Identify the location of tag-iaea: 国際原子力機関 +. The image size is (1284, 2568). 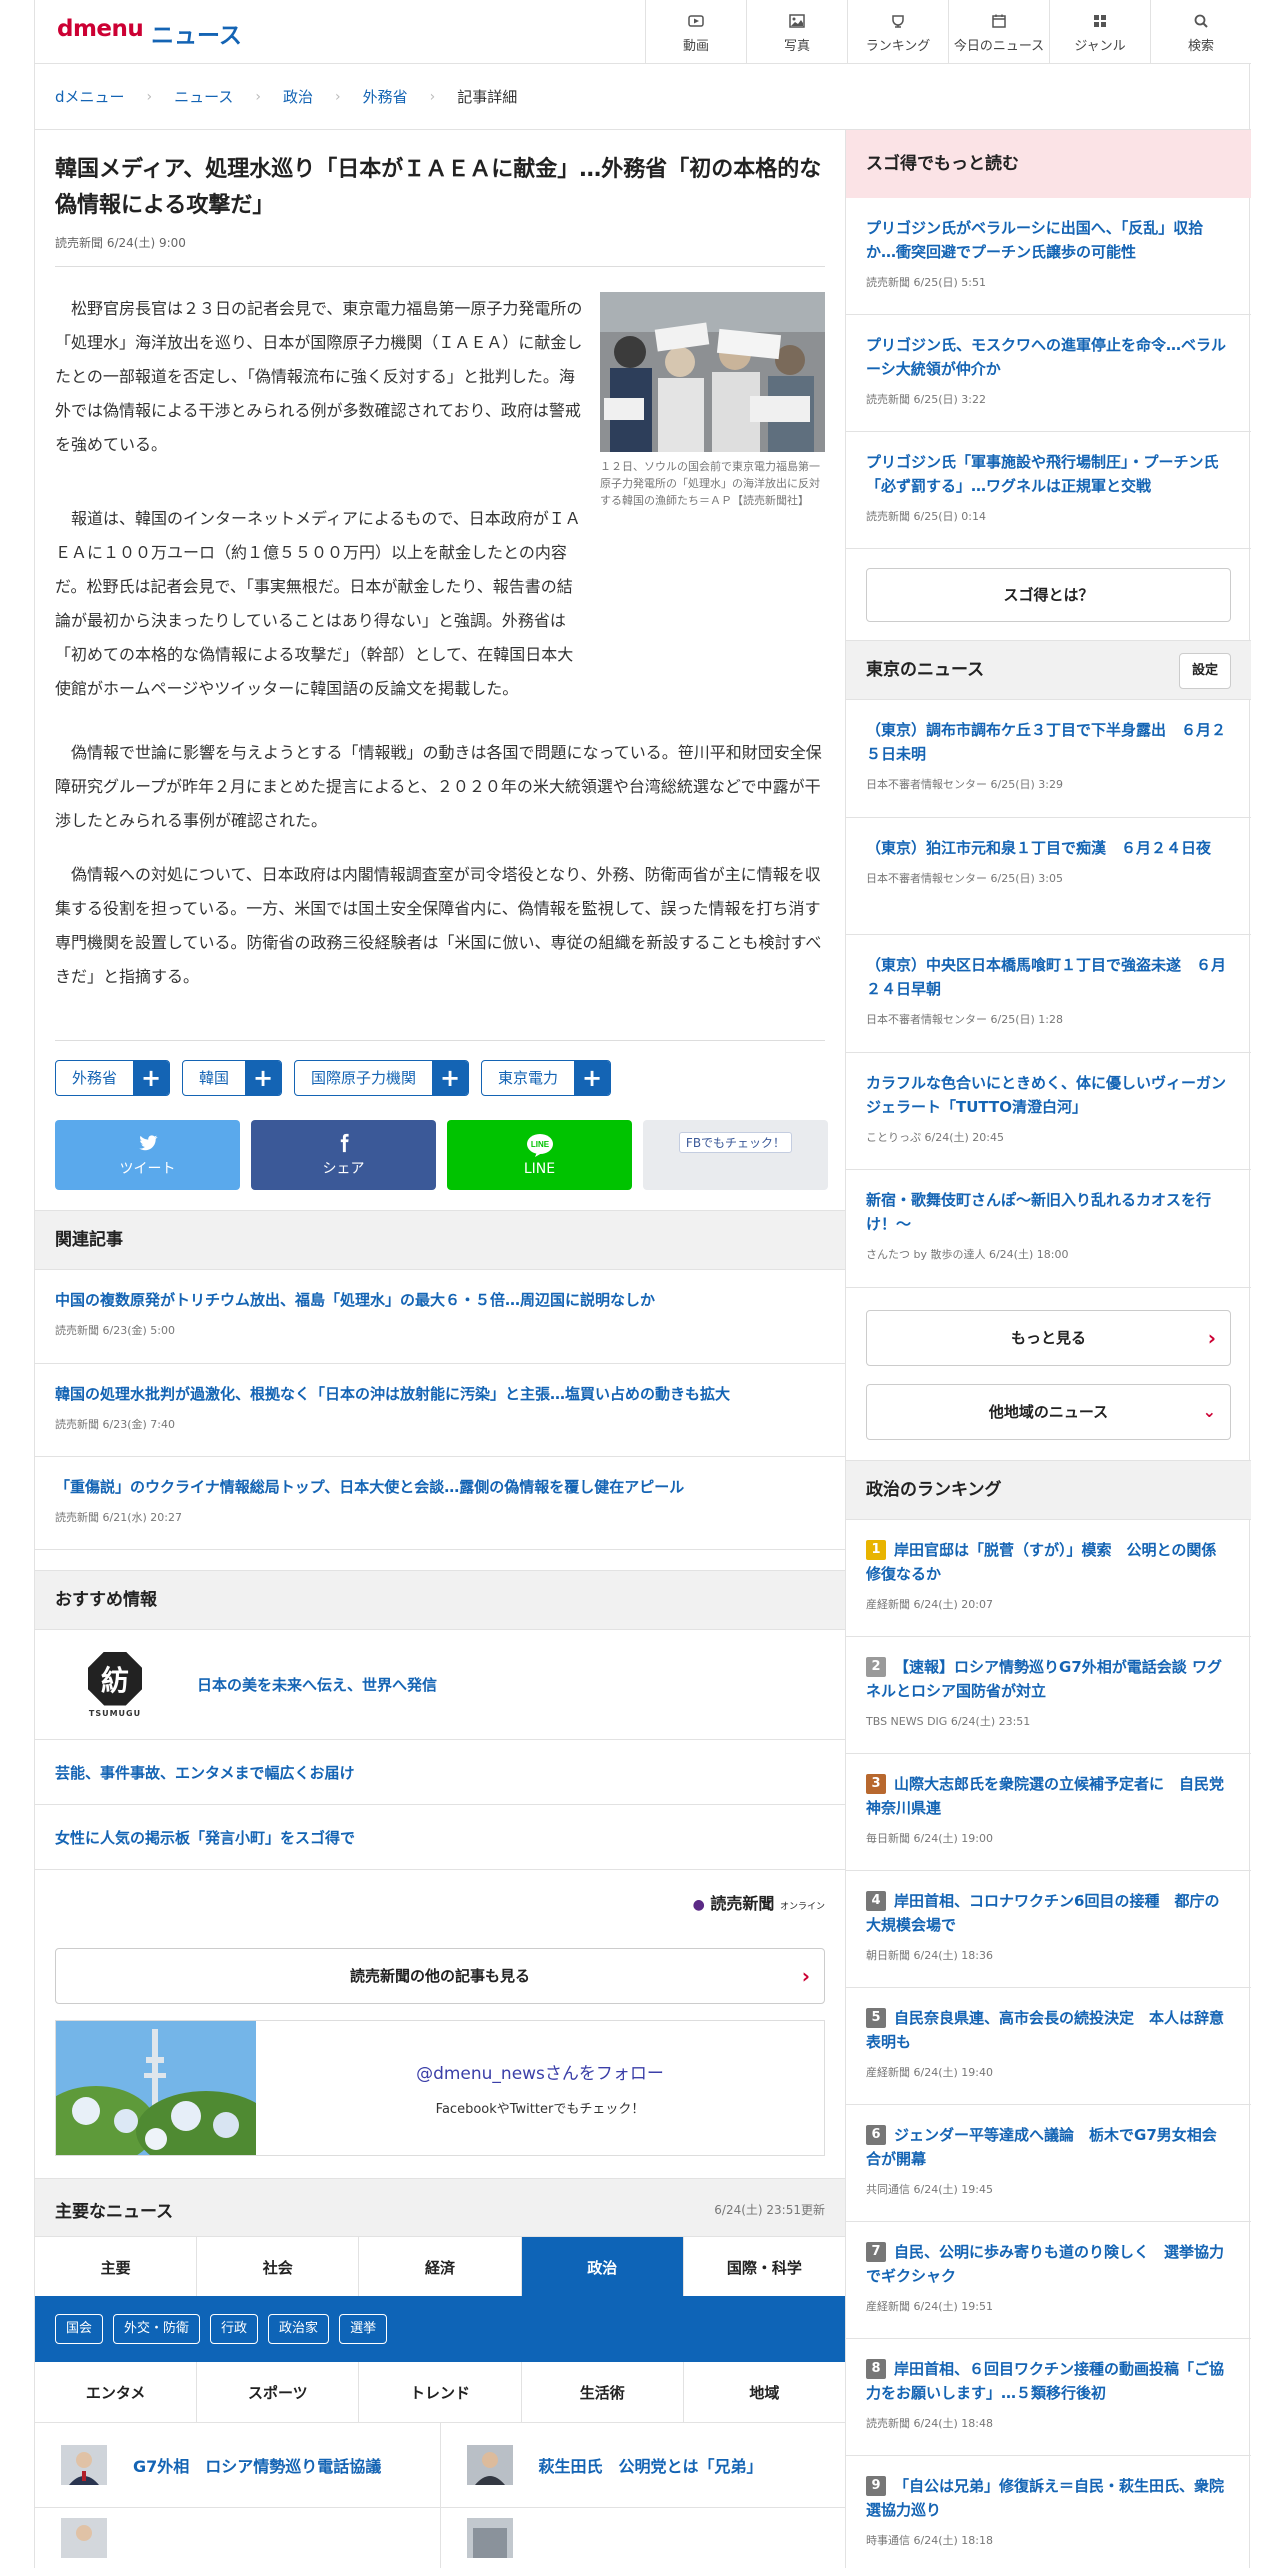
(382, 1078).